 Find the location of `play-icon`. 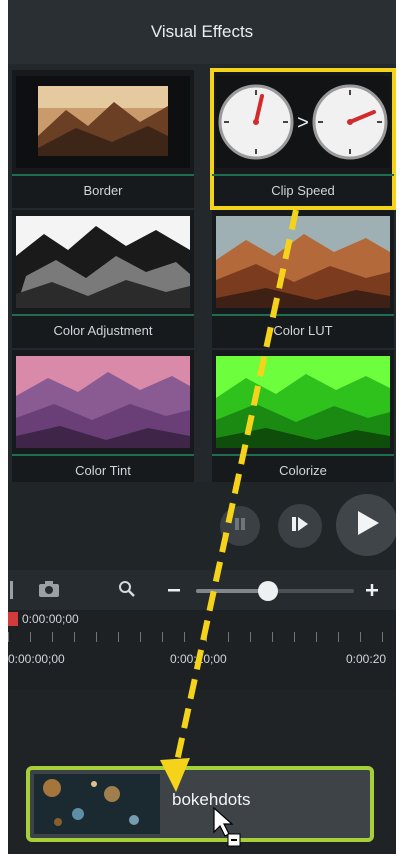

play-icon is located at coordinates (367, 525).